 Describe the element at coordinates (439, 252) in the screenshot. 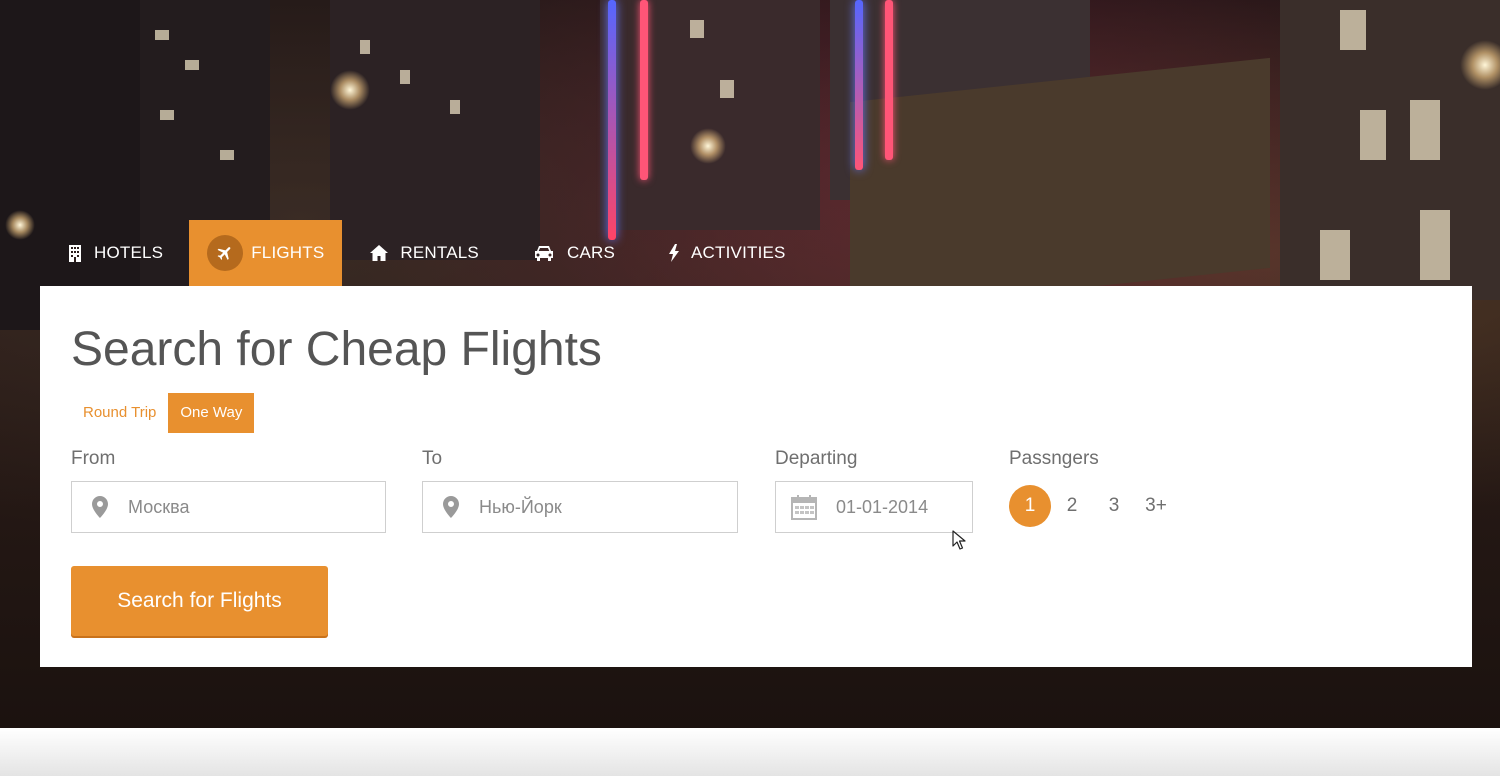

I see `tab-rentals-label: RENTALS` at that location.